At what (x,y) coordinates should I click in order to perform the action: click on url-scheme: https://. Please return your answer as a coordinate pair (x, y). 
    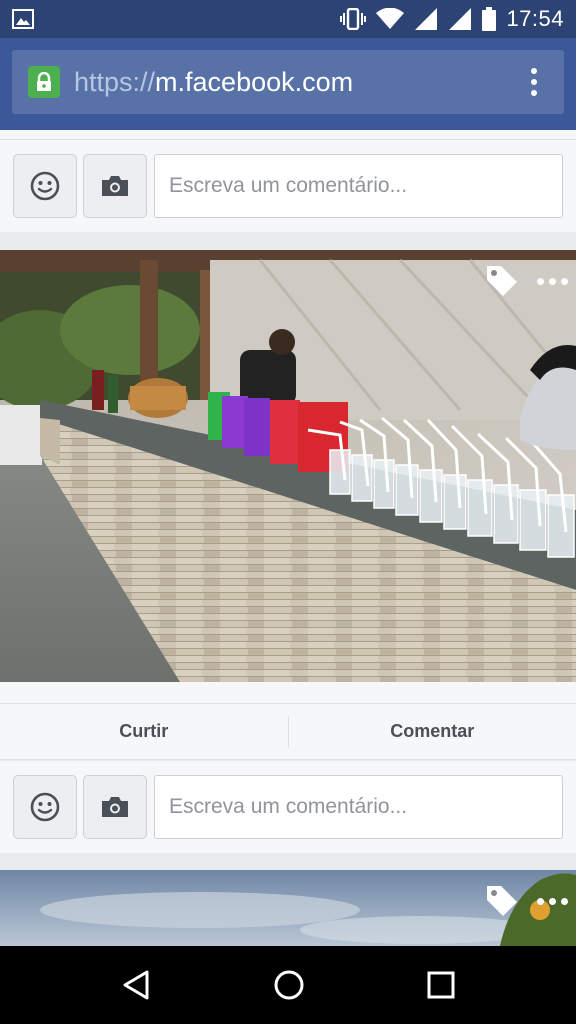
    Looking at the image, I should click on (115, 81).